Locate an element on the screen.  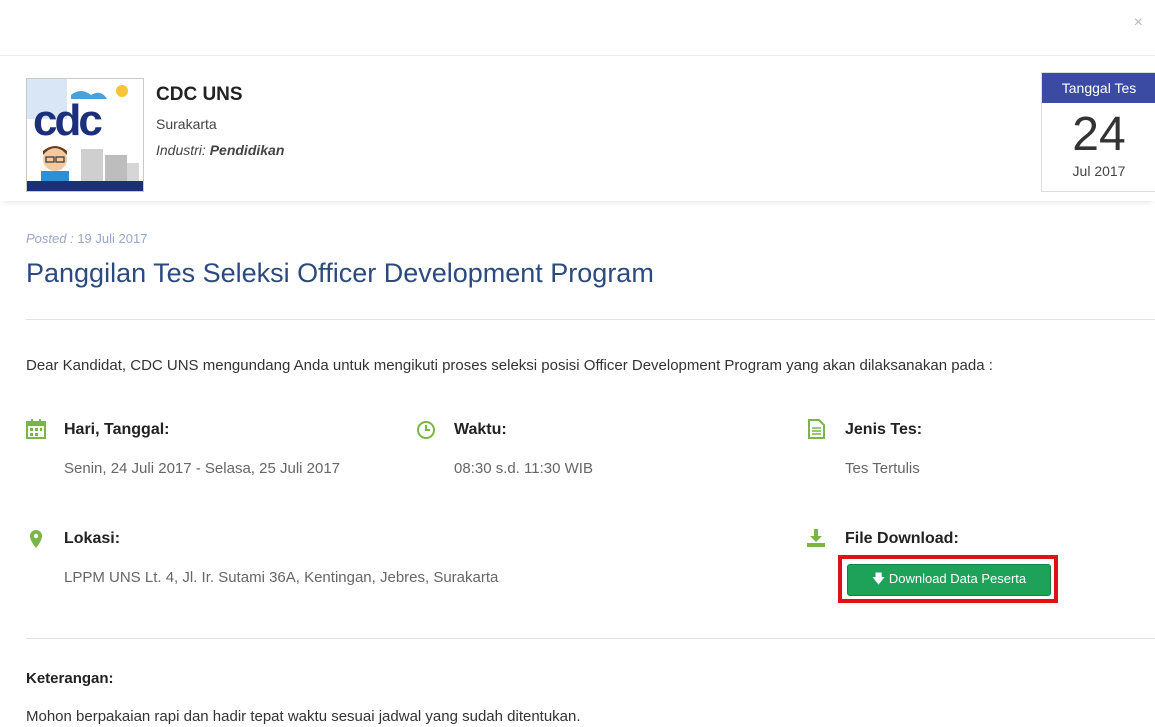
download-data-peserta-button: 🡇 Download Data Peserta is located at coordinates (949, 580).